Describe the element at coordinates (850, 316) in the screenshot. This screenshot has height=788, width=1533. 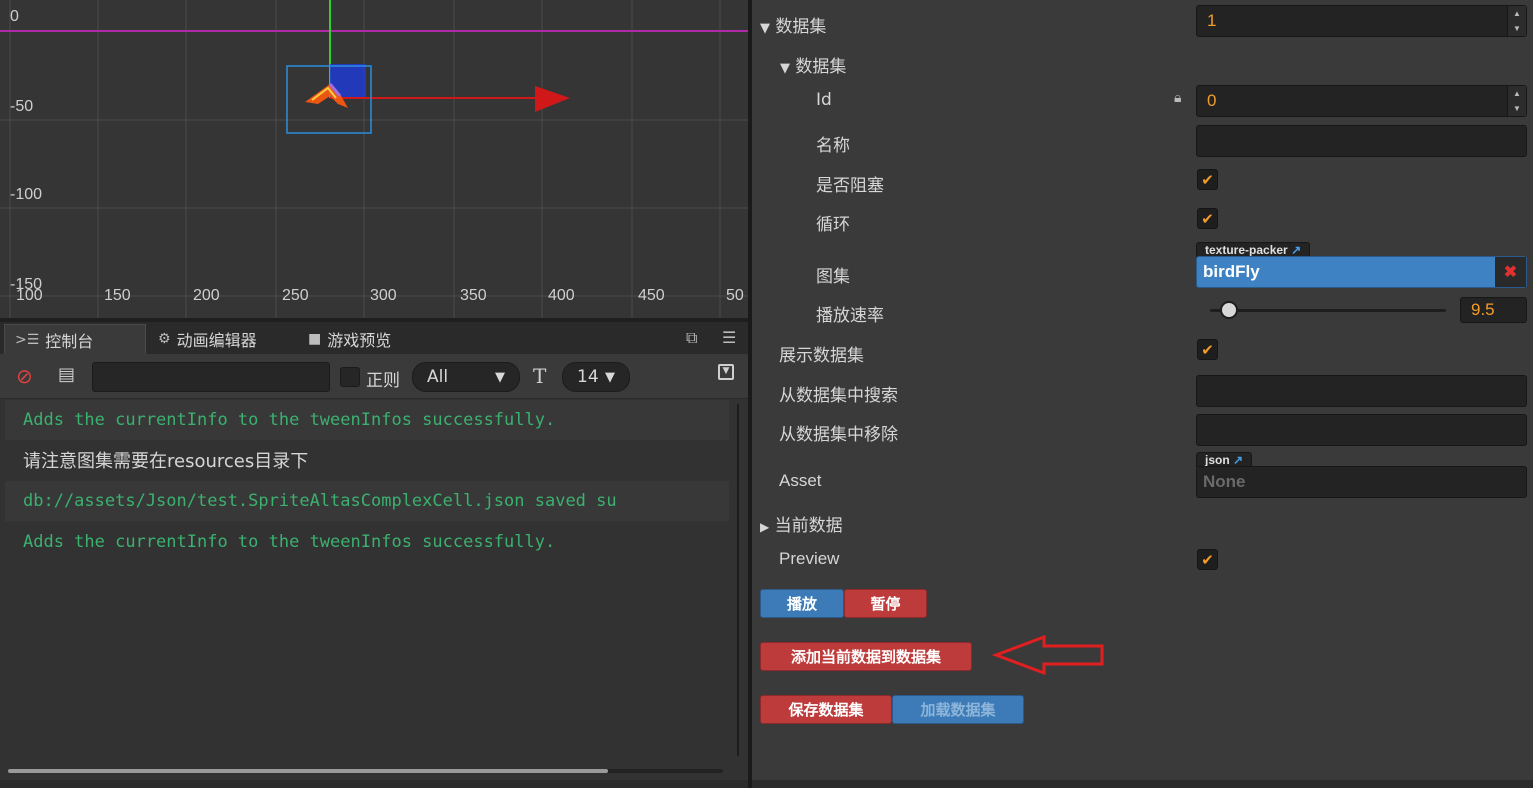
I see `speed-label: 播放速率` at that location.